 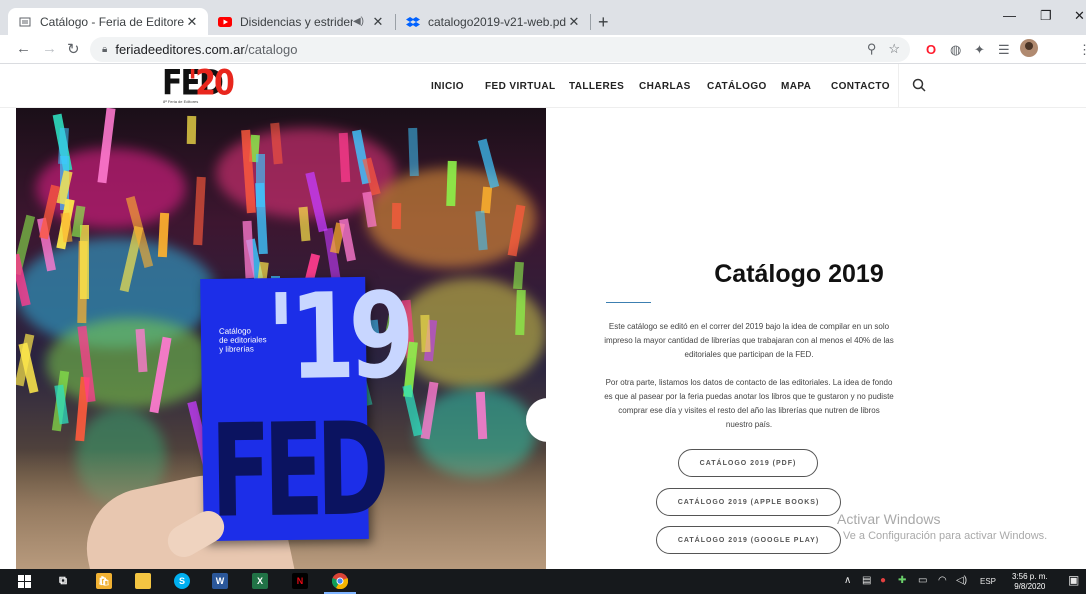 I want to click on reload-icon: ↻, so click(x=73, y=49).